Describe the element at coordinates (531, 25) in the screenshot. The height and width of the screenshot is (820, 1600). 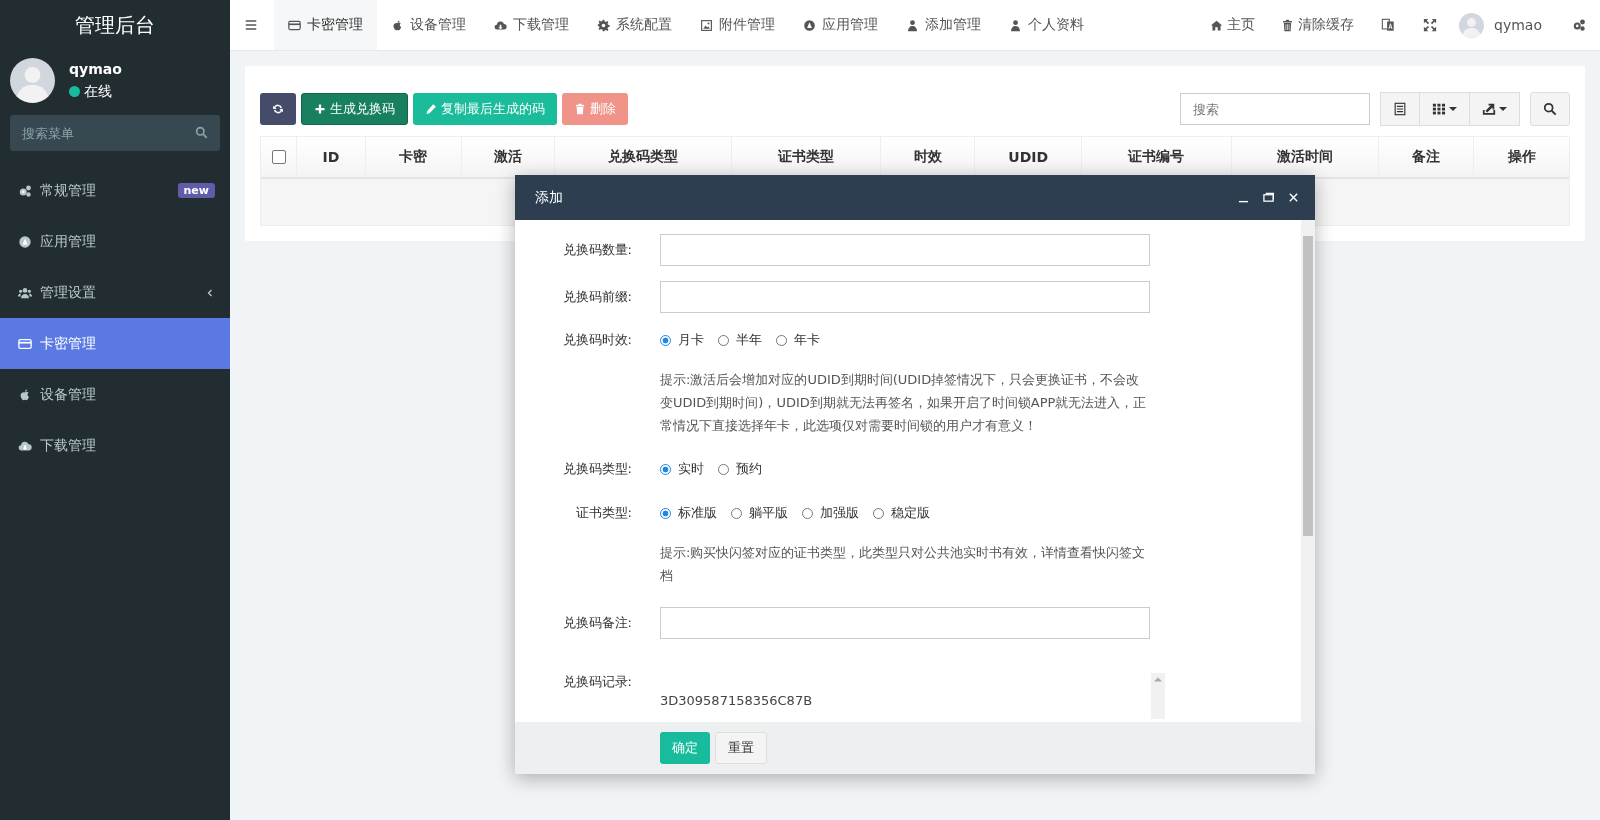
I see `nav-tab: 下载管理` at that location.